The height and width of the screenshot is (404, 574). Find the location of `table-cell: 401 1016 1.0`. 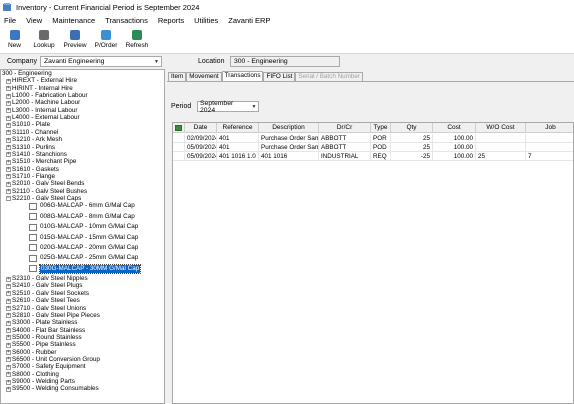

table-cell: 401 1016 1.0 is located at coordinates (238, 156).